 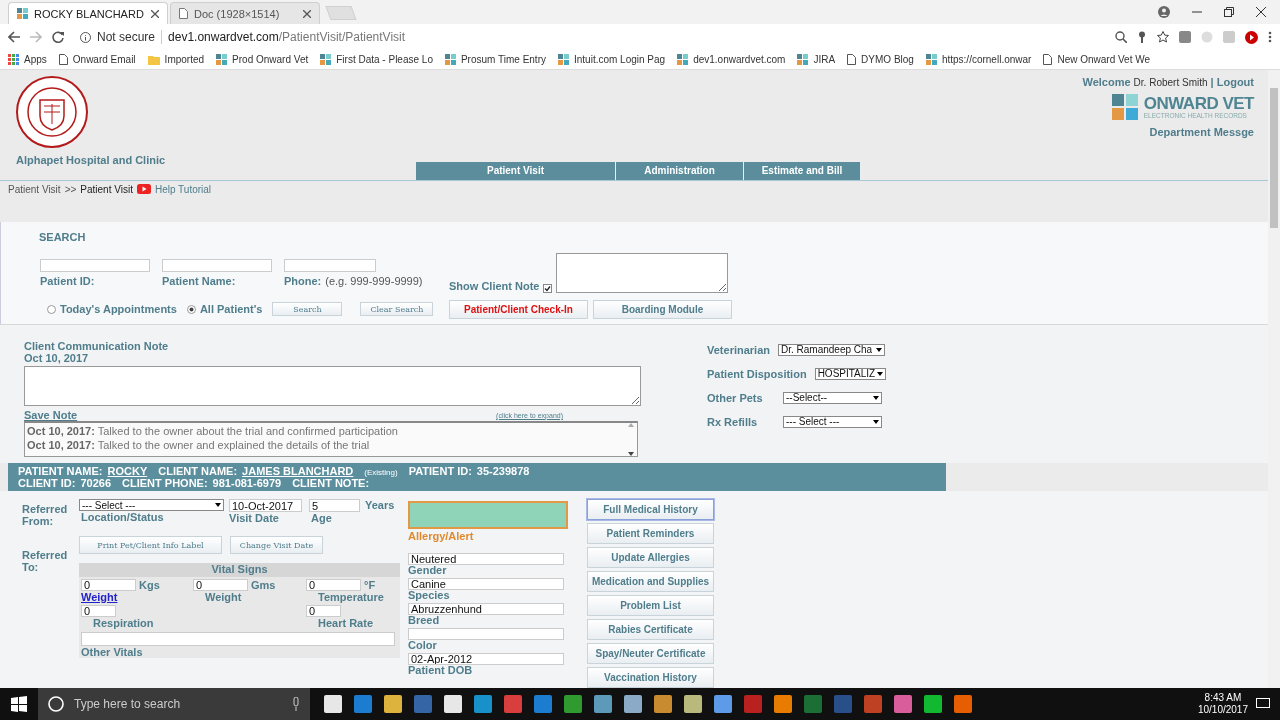 What do you see at coordinates (650, 677) in the screenshot?
I see `action-button: Vaccination History` at bounding box center [650, 677].